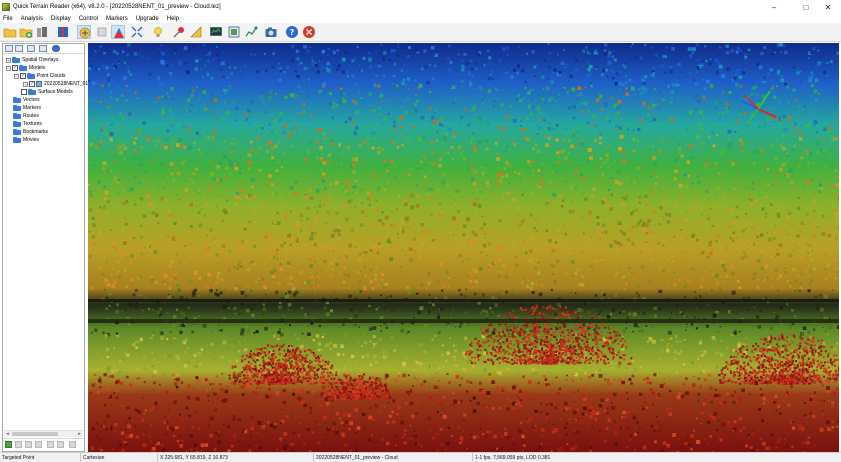 The height and width of the screenshot is (462, 841). What do you see at coordinates (137, 32) in the screenshot?
I see `zoom-extents-button` at bounding box center [137, 32].